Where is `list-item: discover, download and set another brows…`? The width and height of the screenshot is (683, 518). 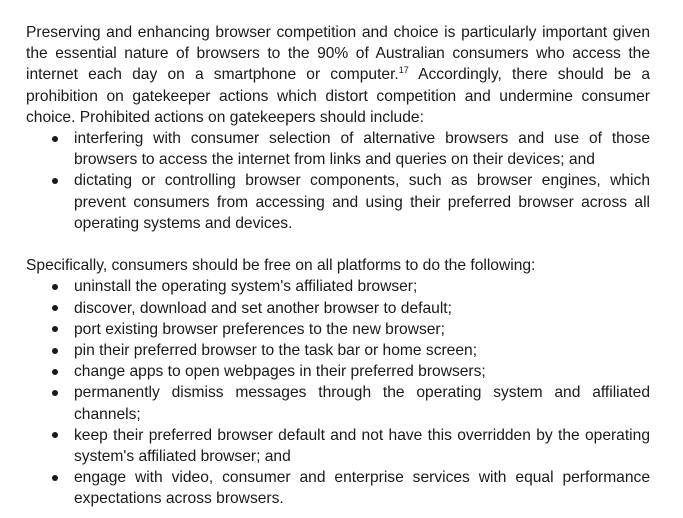
list-item: discover, download and set another brows… is located at coordinates (351, 308).